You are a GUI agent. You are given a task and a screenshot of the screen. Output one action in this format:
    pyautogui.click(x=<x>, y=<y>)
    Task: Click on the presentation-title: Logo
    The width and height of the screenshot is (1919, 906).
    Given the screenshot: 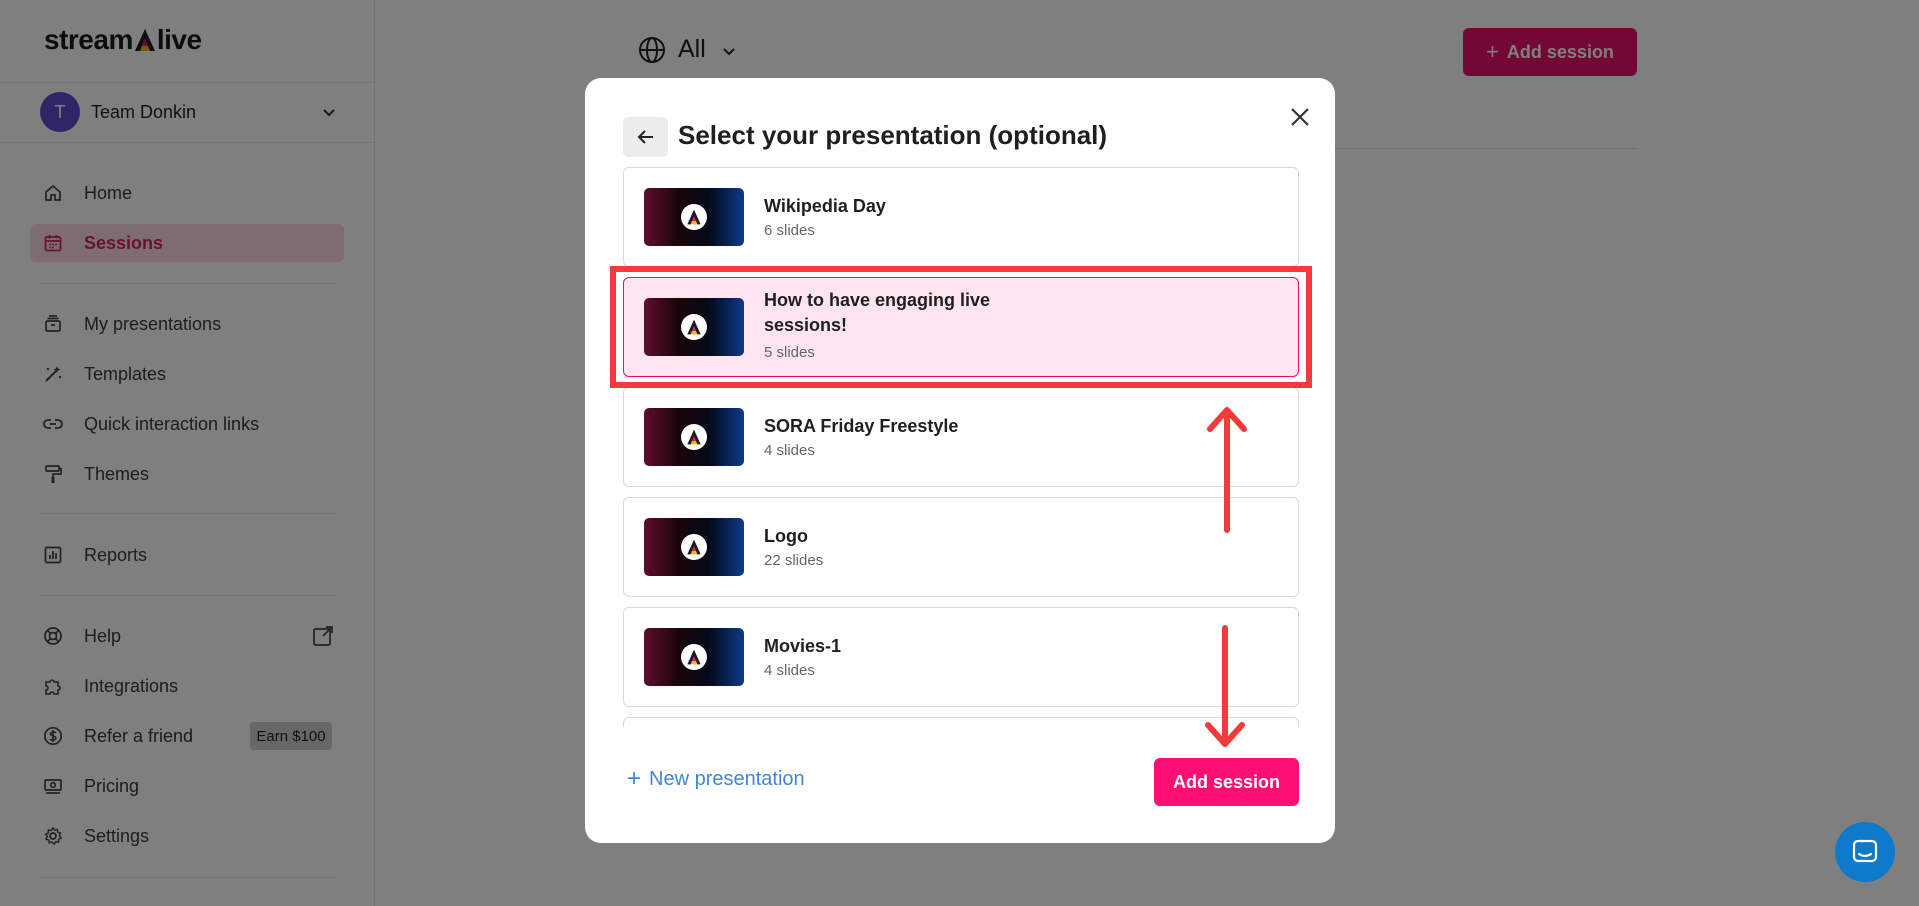 What is the action you would take?
    pyautogui.click(x=786, y=536)
    